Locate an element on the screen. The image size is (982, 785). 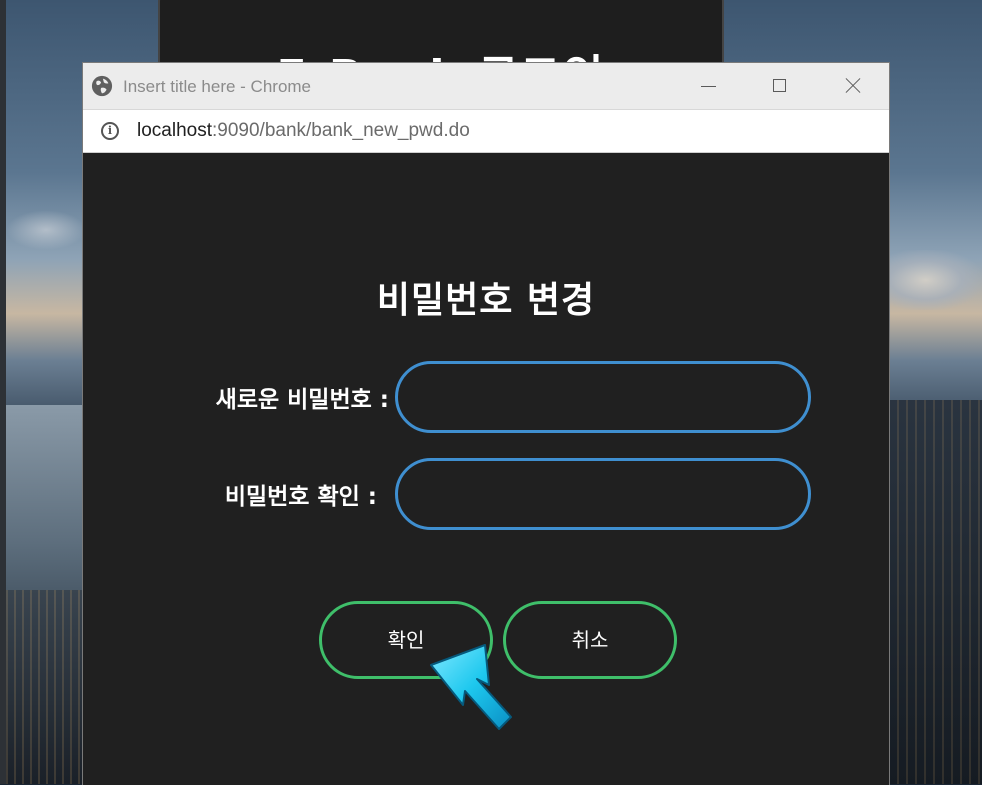
city-scene-left is located at coordinates (45, 687).